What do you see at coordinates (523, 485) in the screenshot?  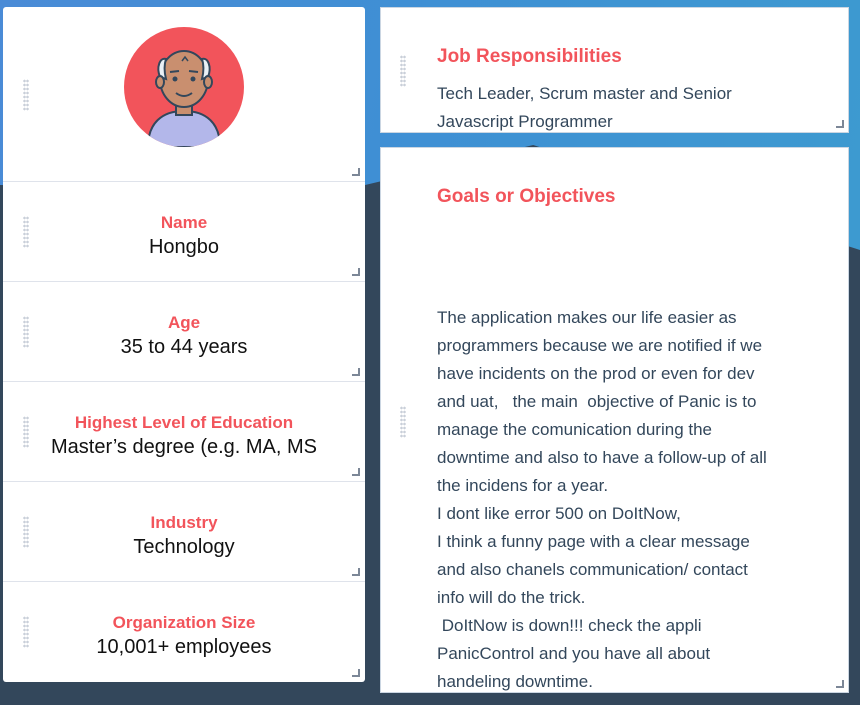 I see `text-line: the incidens for a year.` at bounding box center [523, 485].